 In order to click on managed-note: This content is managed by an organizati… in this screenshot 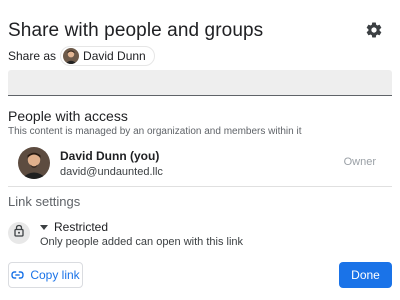, I will do `click(155, 131)`.